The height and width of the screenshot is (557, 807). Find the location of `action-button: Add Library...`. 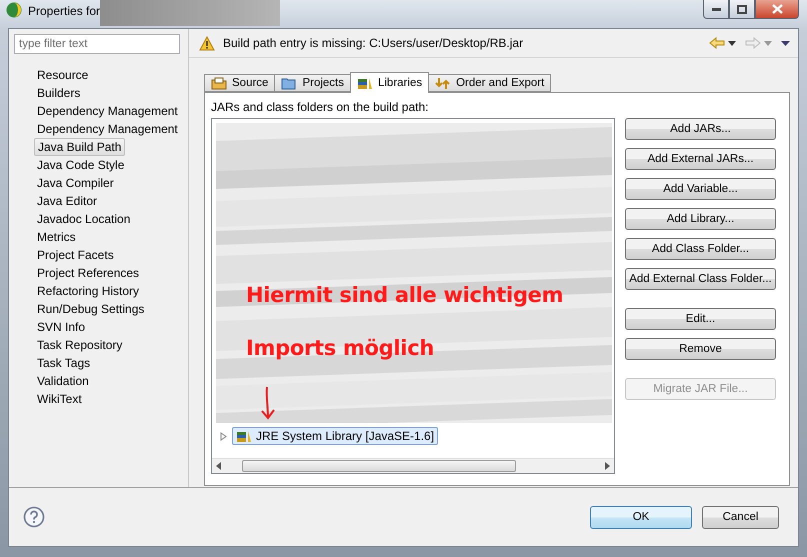

action-button: Add Library... is located at coordinates (700, 219).